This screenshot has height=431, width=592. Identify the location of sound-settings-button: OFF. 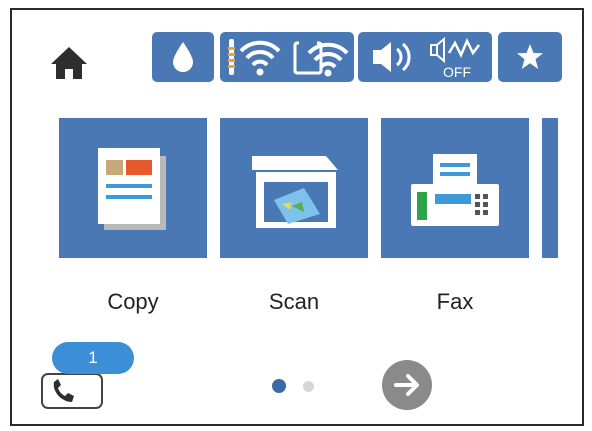
(425, 57).